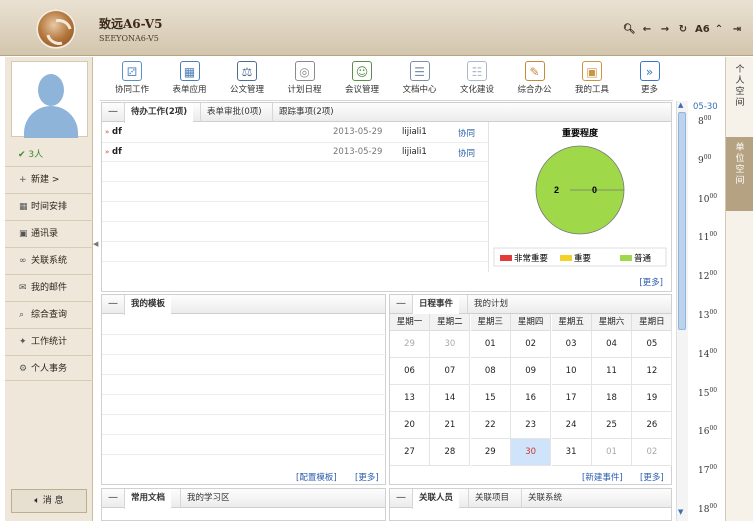  Describe the element at coordinates (612, 344) in the screenshot. I see `calendar-day: 04` at that location.